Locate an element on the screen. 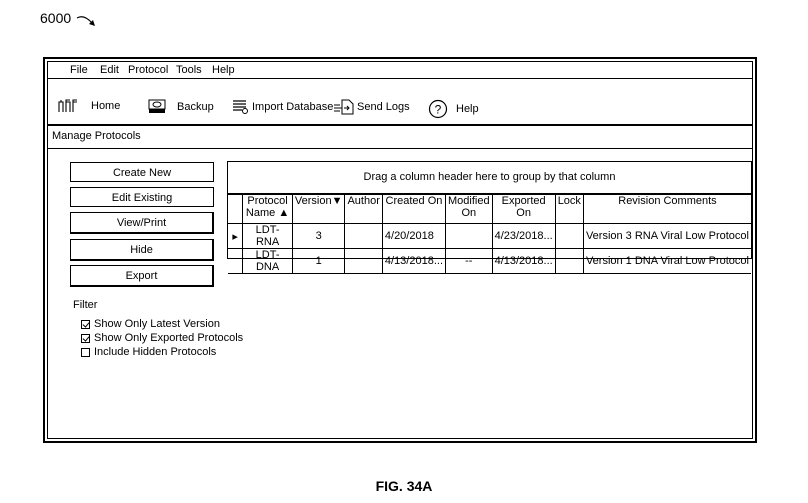 This screenshot has width=808, height=503. menu-help: Help is located at coordinates (223, 70).